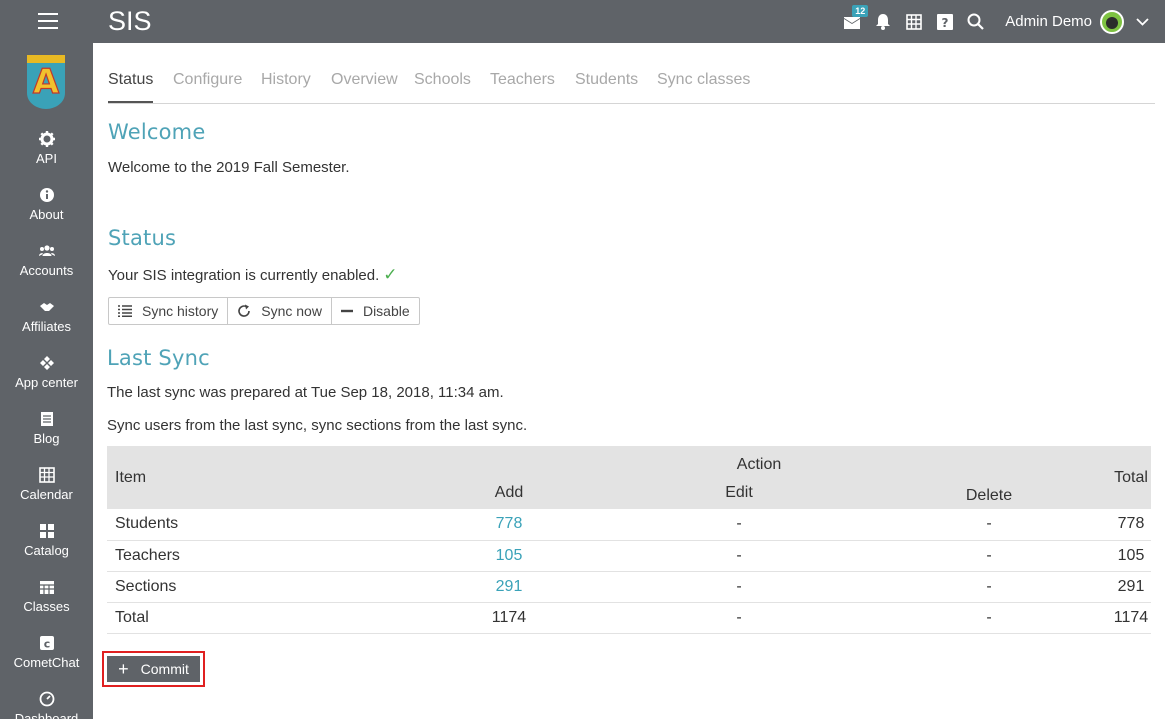 This screenshot has height=719, width=1165. I want to click on status-button-group: Sync history Sync now Disable, so click(264, 311).